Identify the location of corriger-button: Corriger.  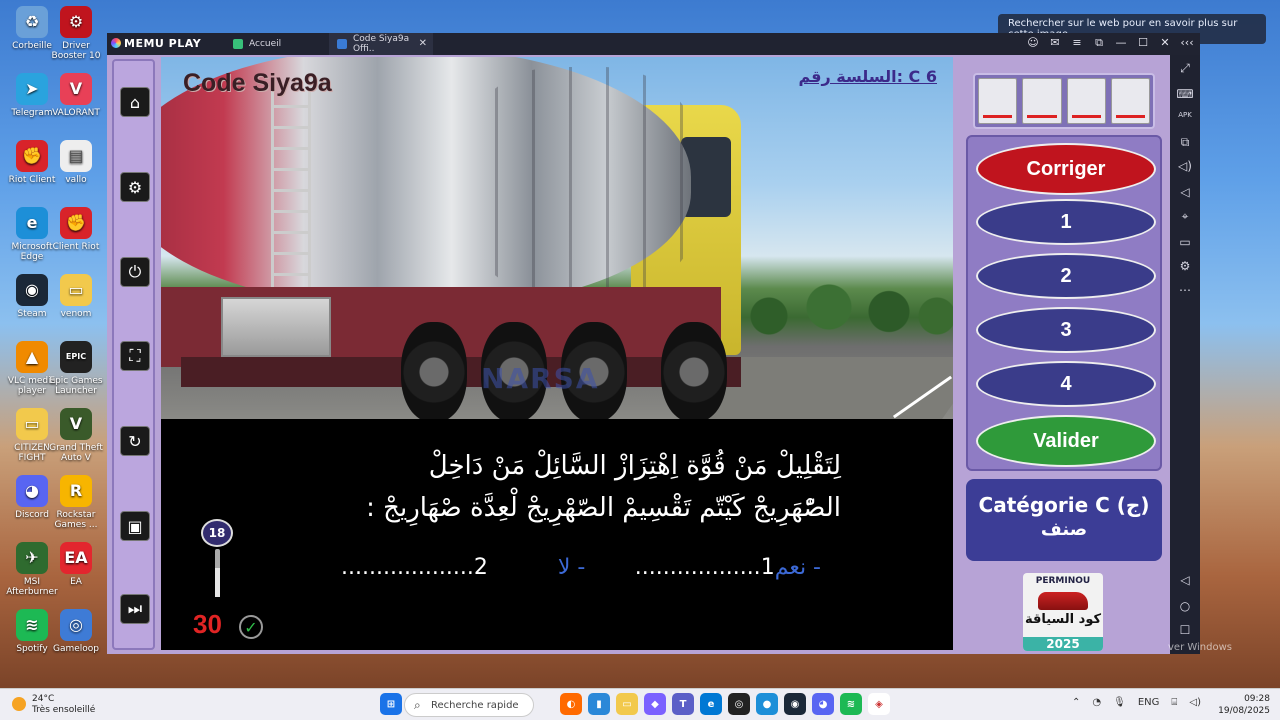
(1066, 169).